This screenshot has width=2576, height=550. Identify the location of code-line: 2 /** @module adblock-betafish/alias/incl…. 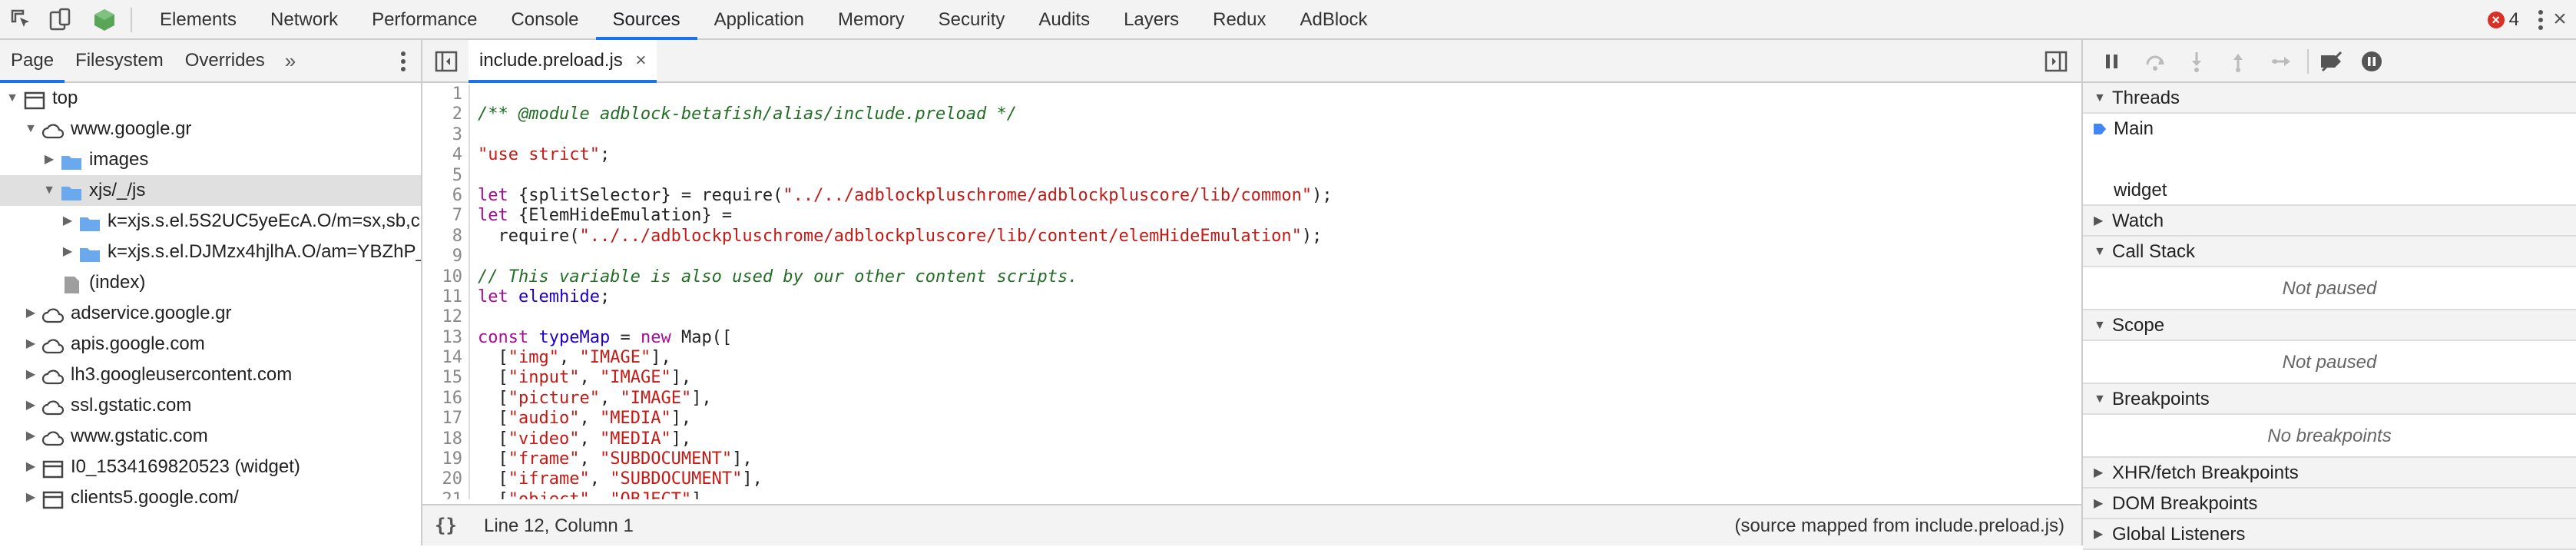
(1251, 115).